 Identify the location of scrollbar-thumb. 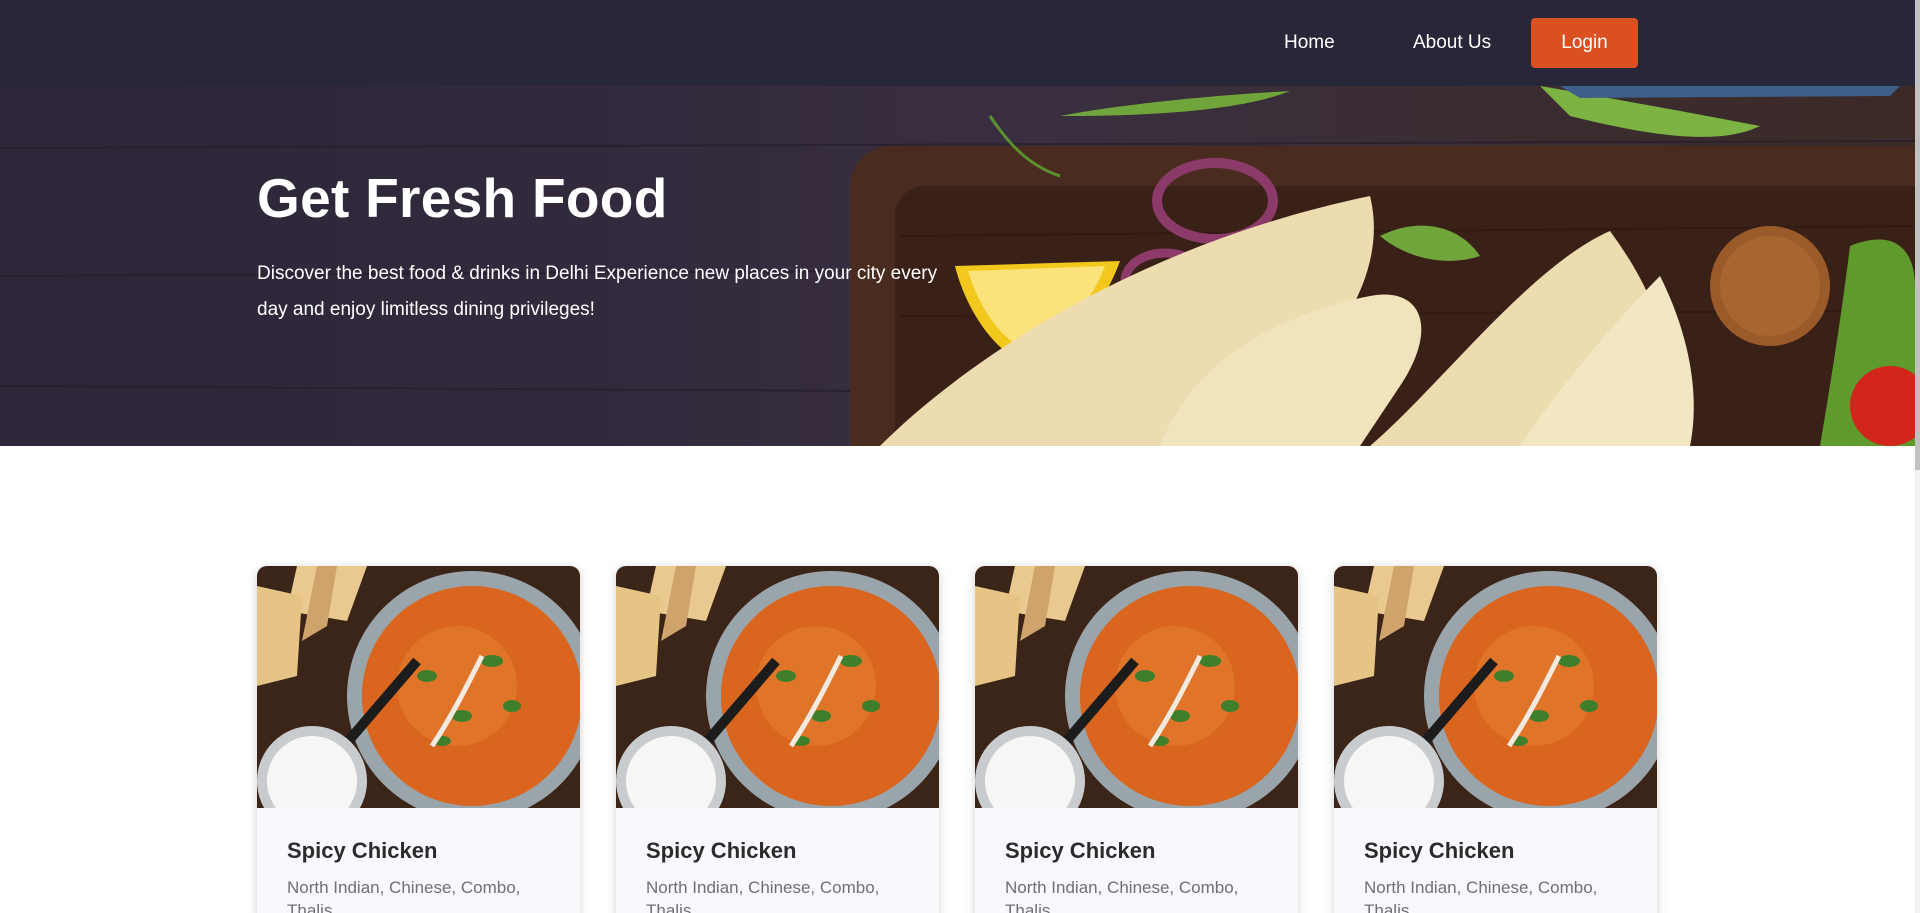
(1917, 235).